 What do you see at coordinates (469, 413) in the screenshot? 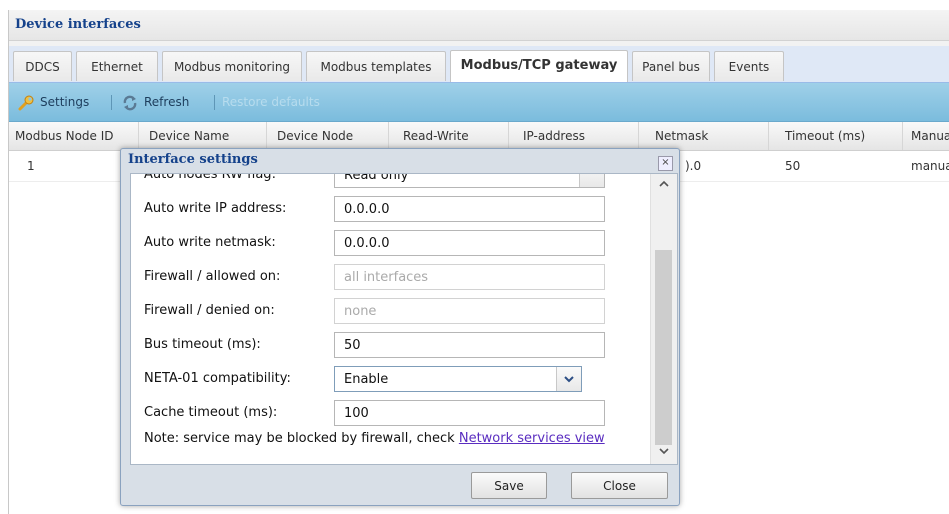
I see `cache-timeout-input: 100` at bounding box center [469, 413].